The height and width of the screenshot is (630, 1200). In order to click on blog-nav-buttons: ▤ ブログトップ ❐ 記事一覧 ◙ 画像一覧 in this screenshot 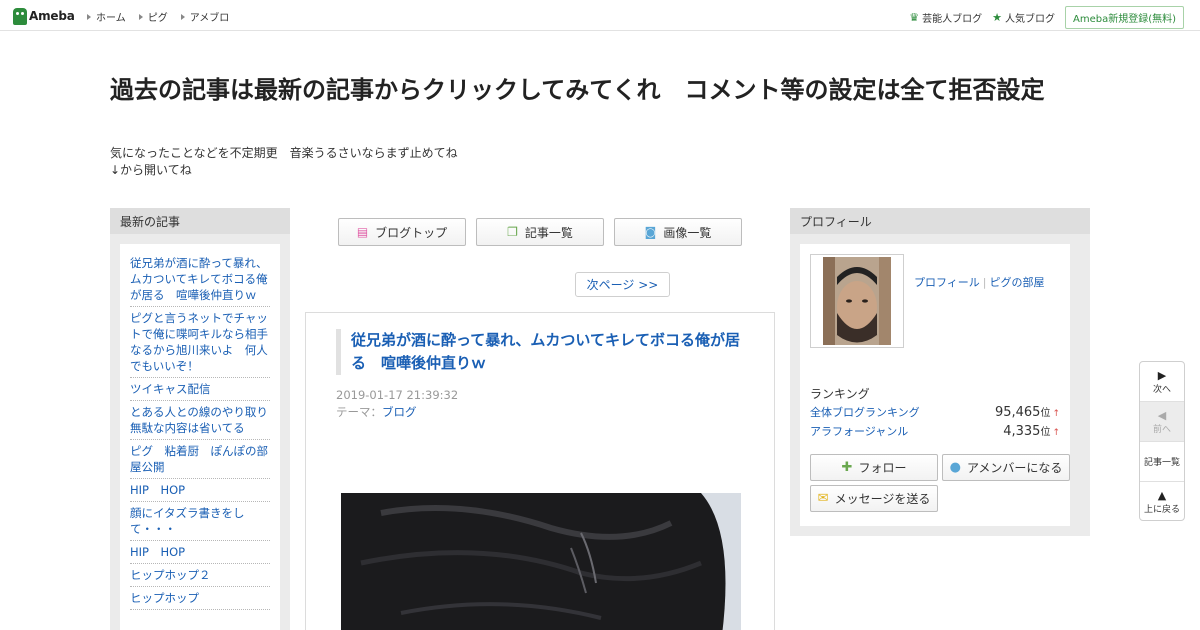, I will do `click(540, 232)`.